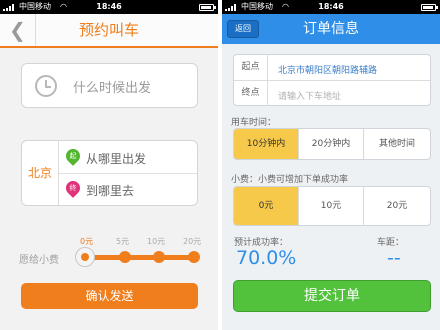 The width and height of the screenshot is (440, 330). I want to click on tip-option-20: 20元, so click(397, 206).